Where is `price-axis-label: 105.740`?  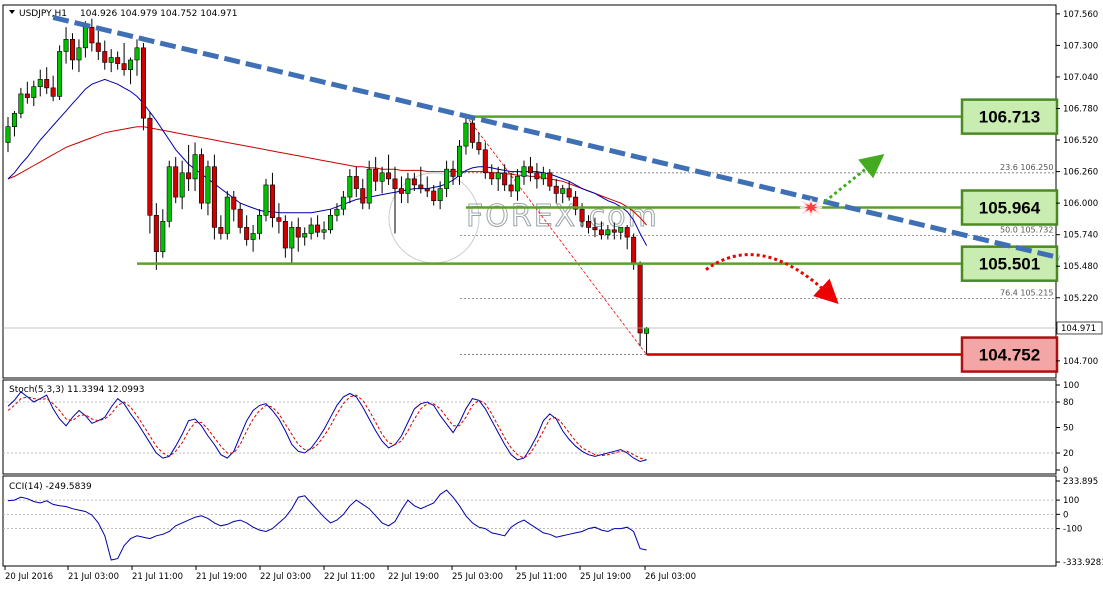 price-axis-label: 105.740 is located at coordinates (1080, 236).